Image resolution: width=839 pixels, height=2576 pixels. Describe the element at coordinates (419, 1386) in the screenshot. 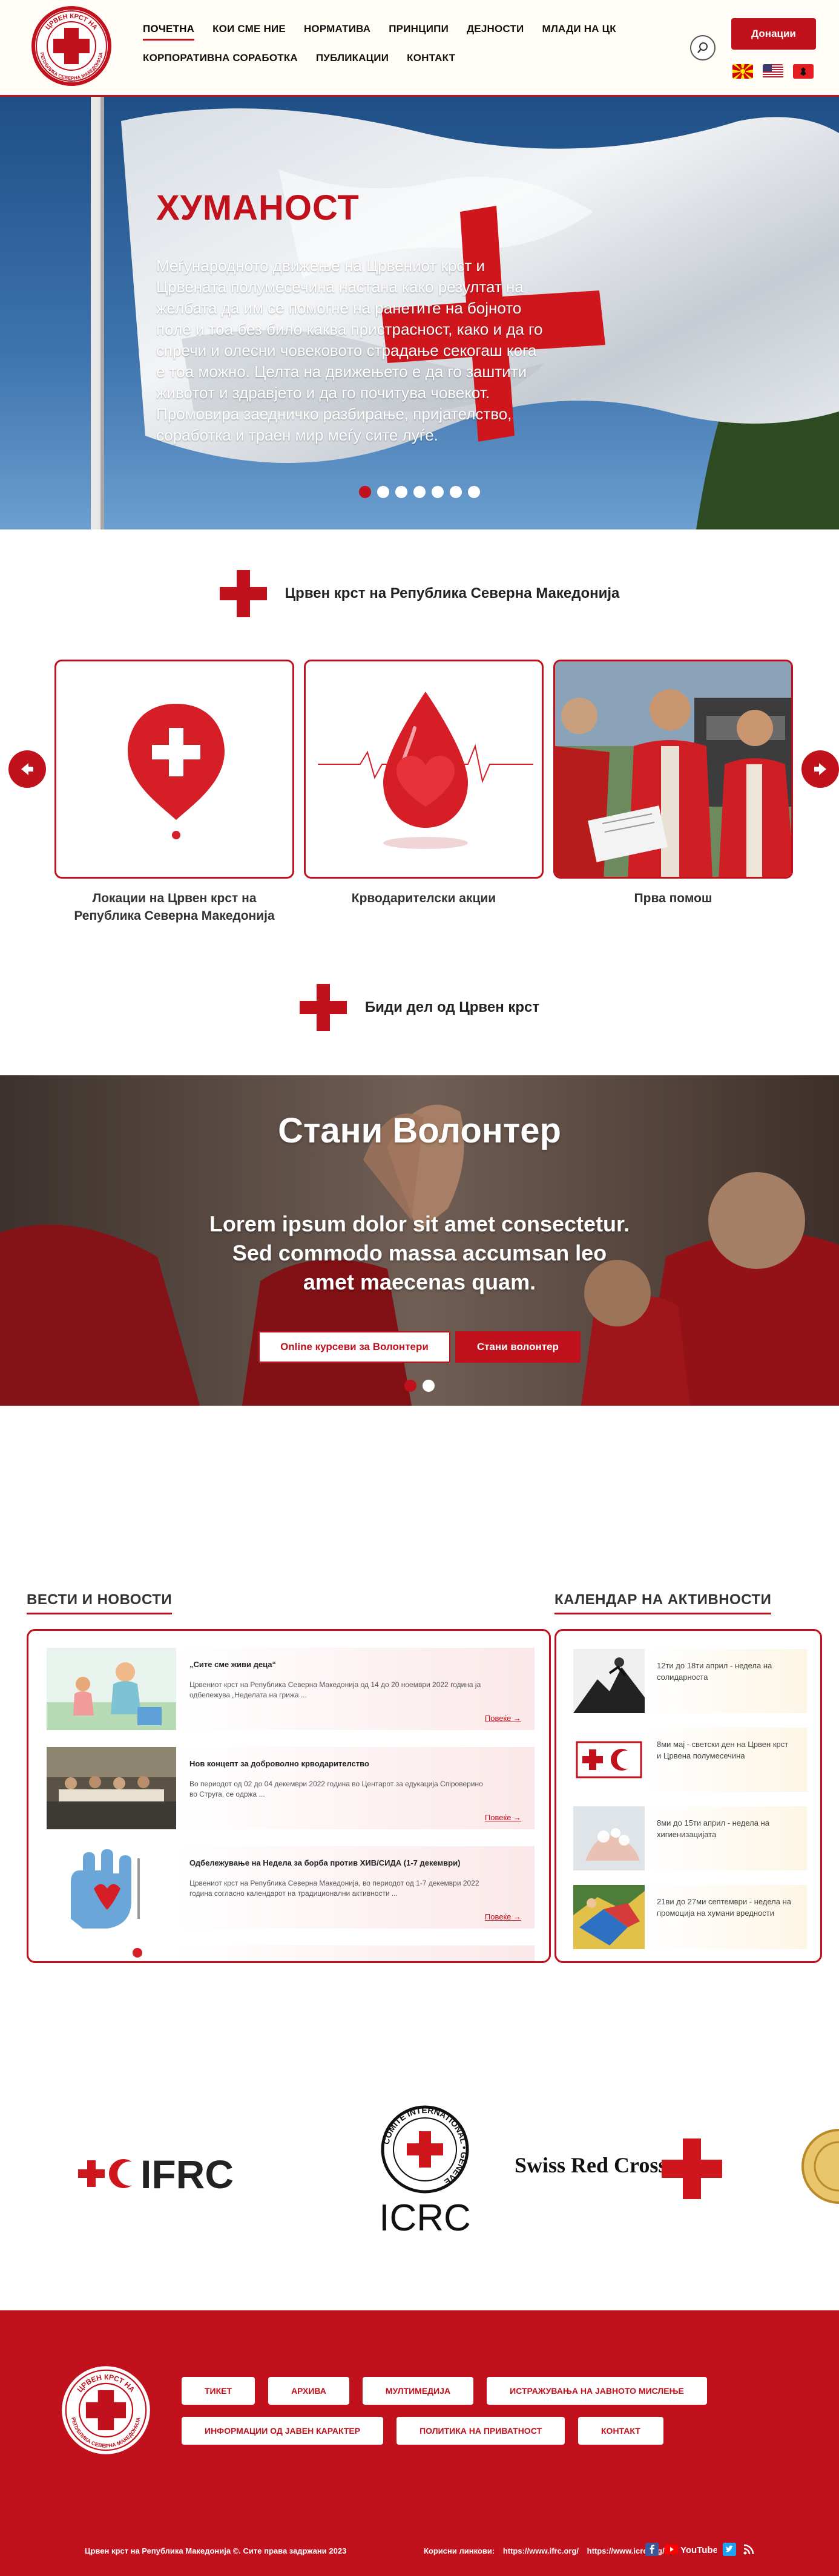

I see `volunteer-slide-dots` at that location.